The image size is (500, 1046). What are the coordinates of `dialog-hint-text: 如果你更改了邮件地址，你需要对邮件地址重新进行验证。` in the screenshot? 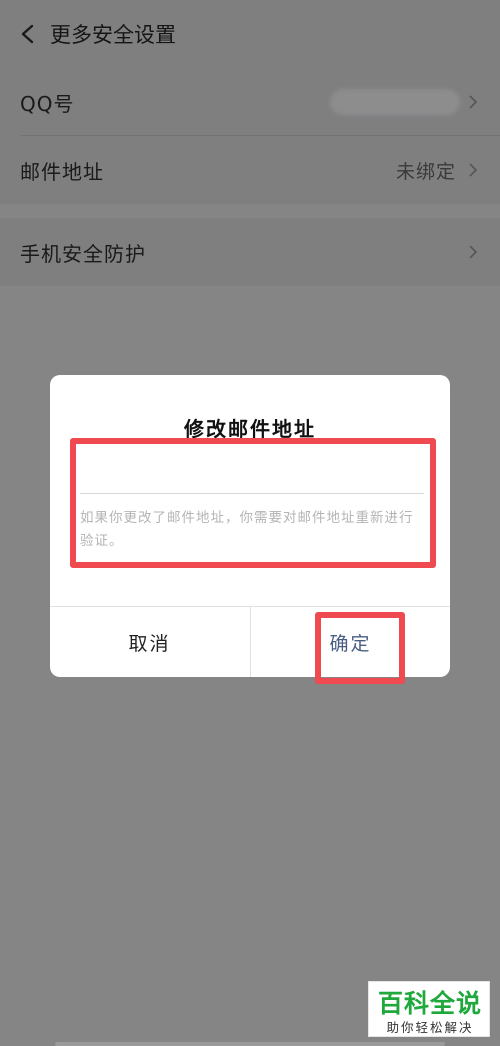 It's located at (247, 529).